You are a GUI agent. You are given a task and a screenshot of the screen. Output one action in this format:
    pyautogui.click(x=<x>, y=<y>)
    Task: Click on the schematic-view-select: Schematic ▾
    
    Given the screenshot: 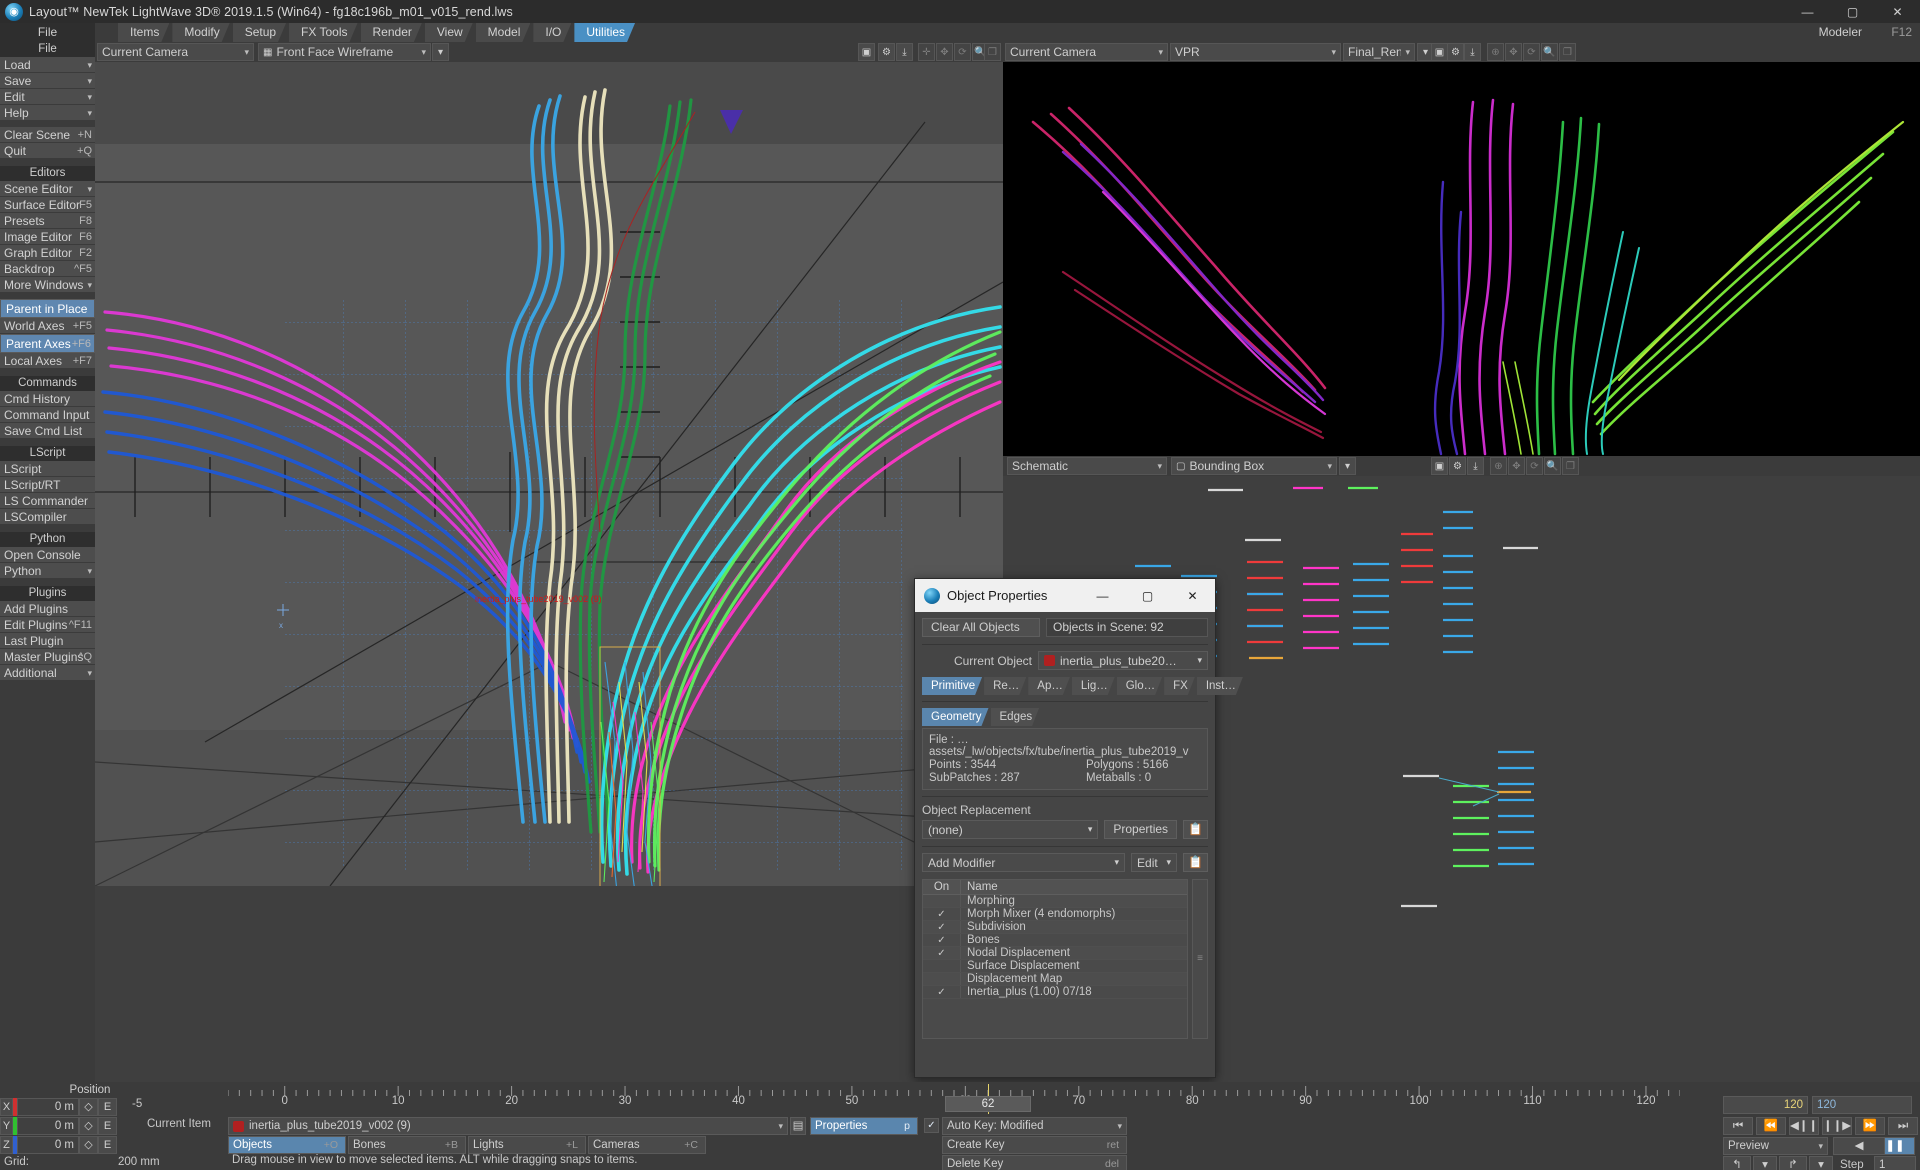 What is the action you would take?
    pyautogui.click(x=1087, y=466)
    